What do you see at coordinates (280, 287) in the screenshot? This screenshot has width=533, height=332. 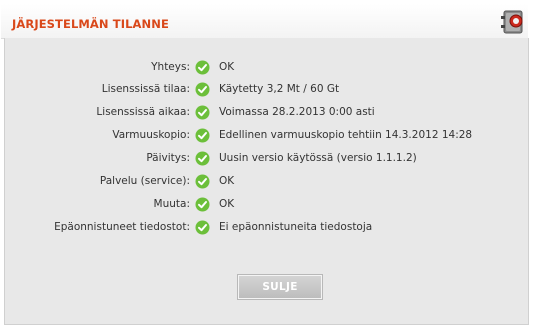 I see `close-button: SULJE` at bounding box center [280, 287].